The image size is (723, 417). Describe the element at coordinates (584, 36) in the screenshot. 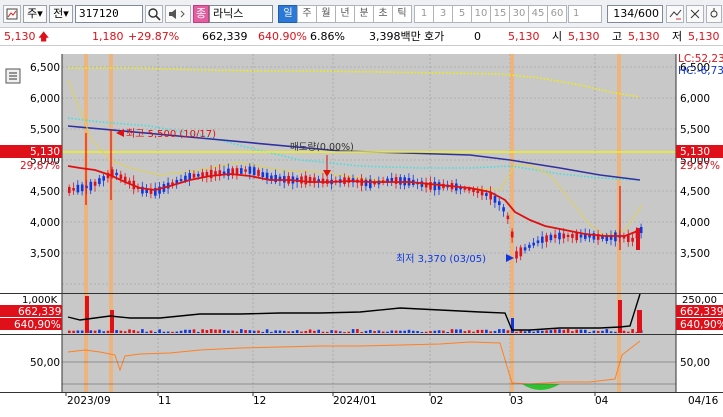

I see `open-price: 5,130` at that location.